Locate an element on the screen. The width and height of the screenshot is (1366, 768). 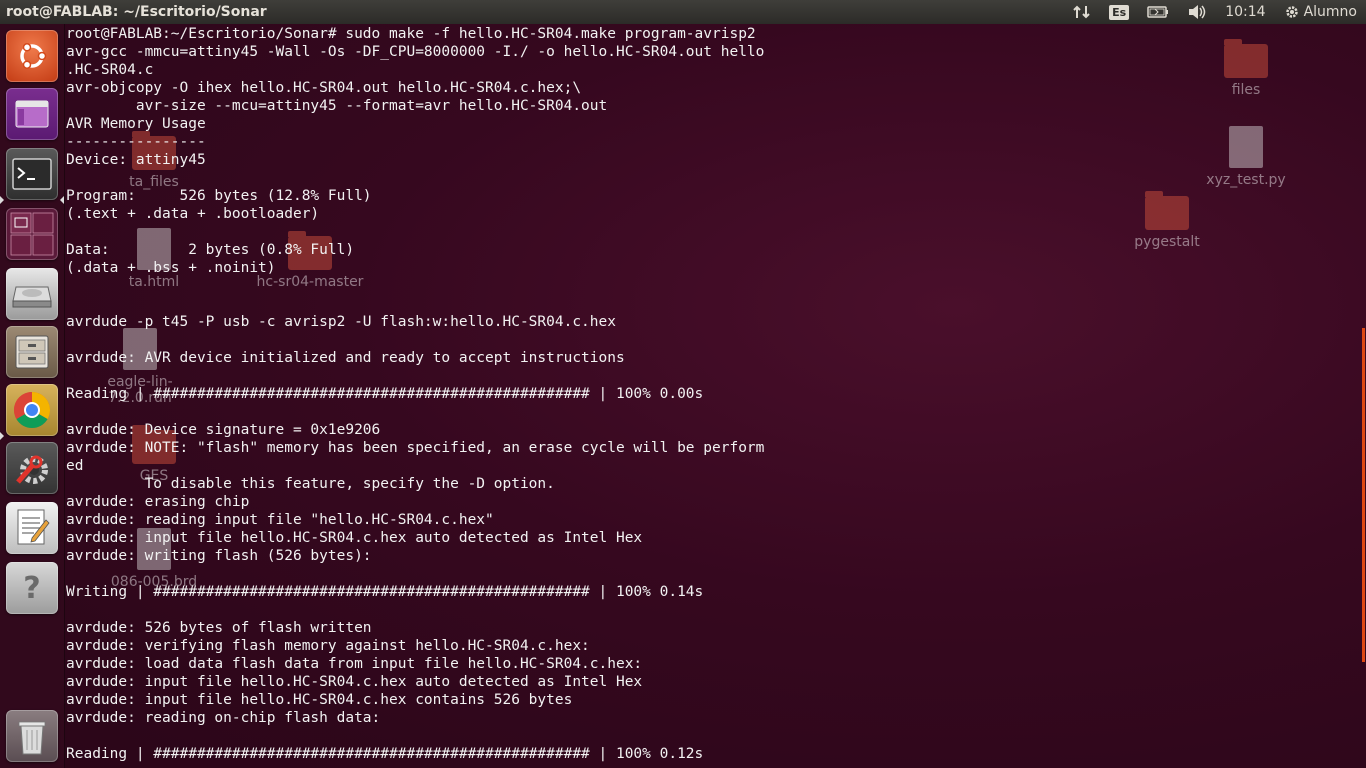
trash-button is located at coordinates (32, 736).